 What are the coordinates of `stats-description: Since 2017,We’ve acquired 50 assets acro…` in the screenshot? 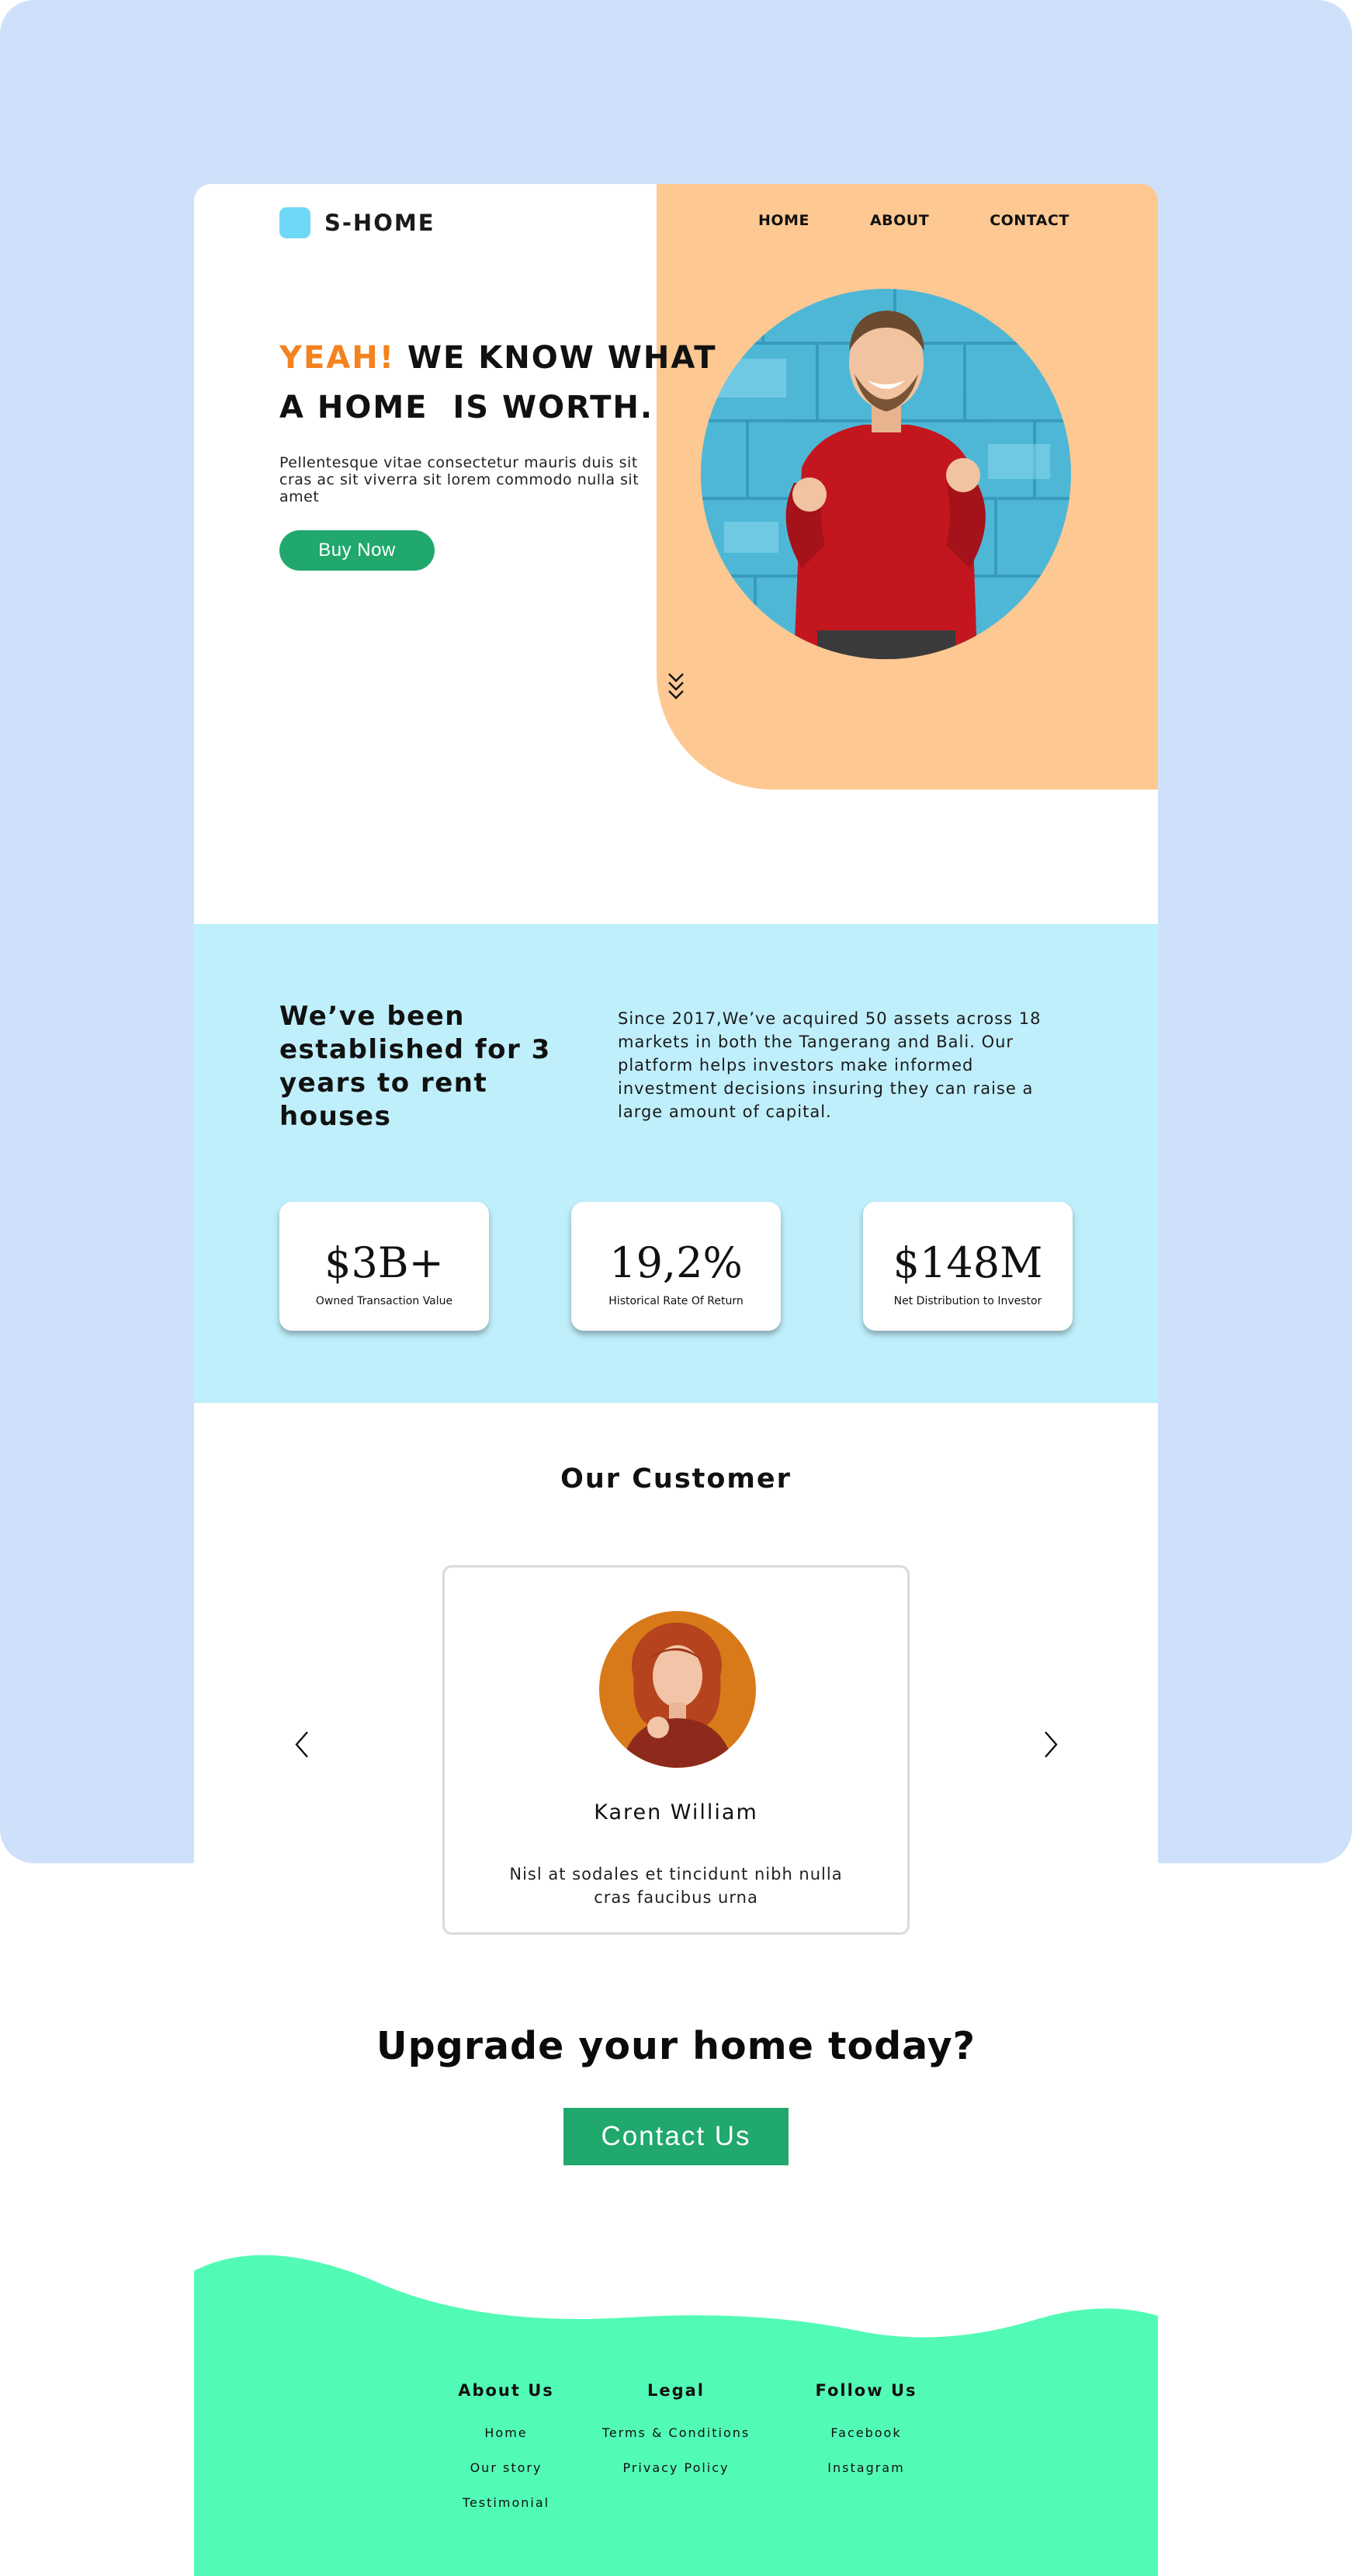 It's located at (830, 1065).